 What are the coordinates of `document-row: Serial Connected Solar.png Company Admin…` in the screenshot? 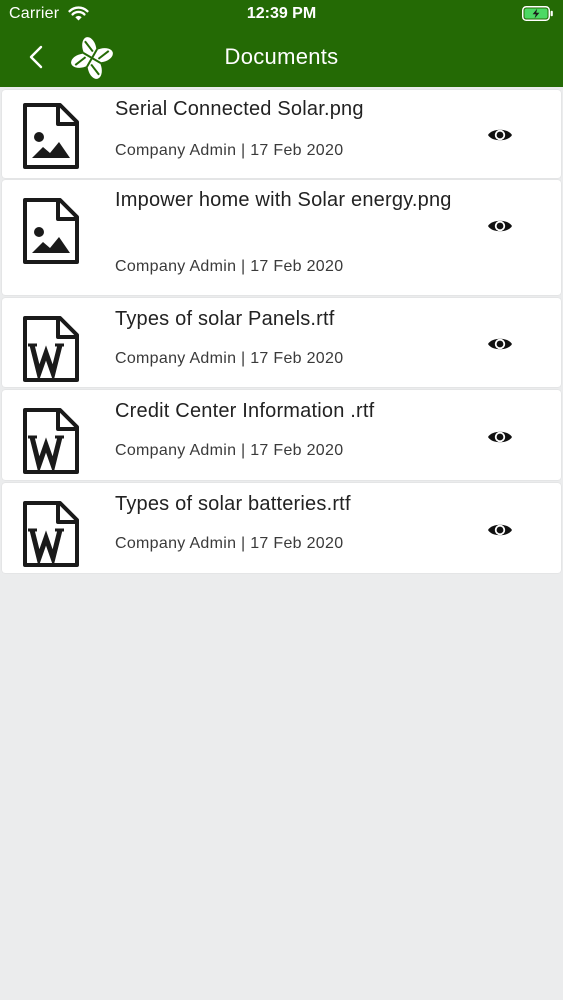 It's located at (281, 134).